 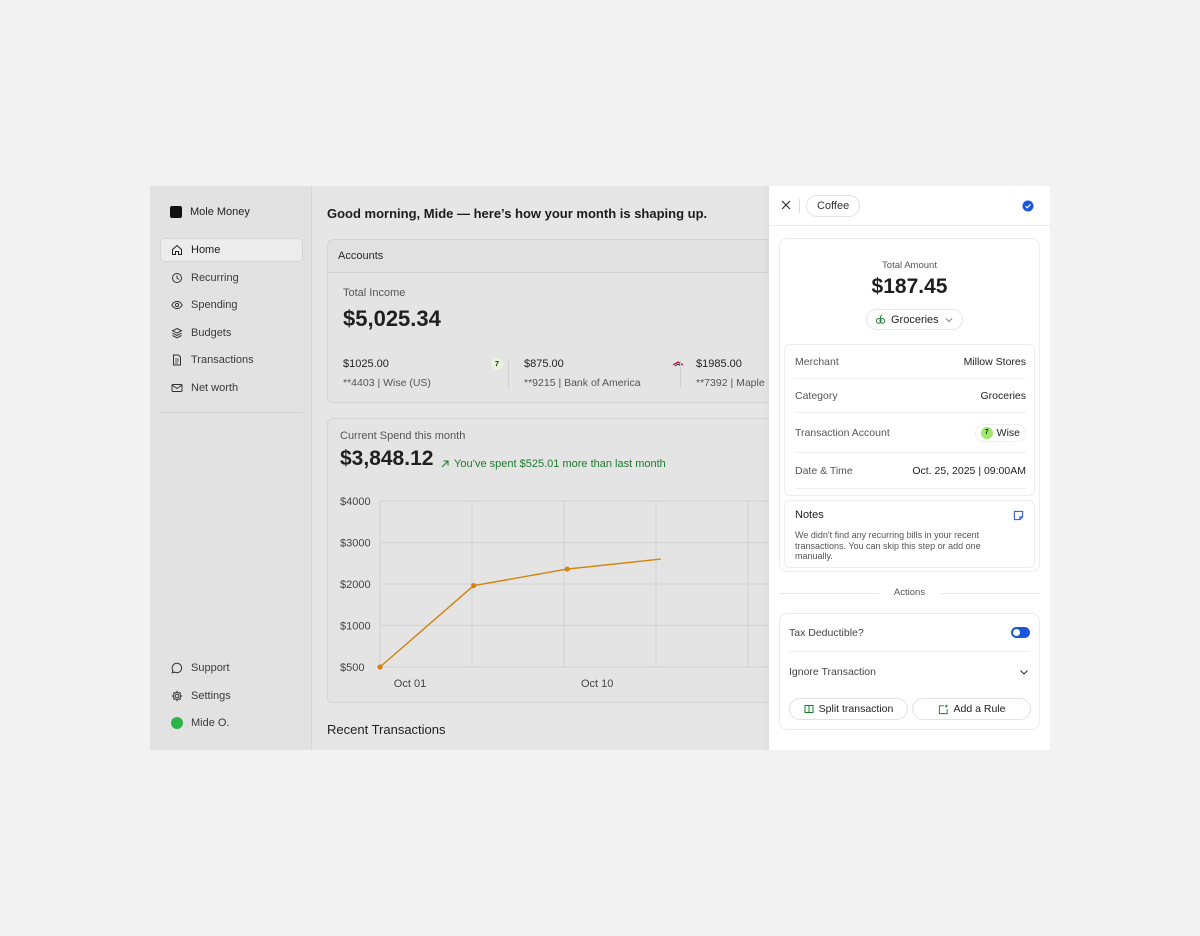 What do you see at coordinates (609, 373) in the screenshot?
I see `account-item: $875.00 **9215 | Bank of America` at bounding box center [609, 373].